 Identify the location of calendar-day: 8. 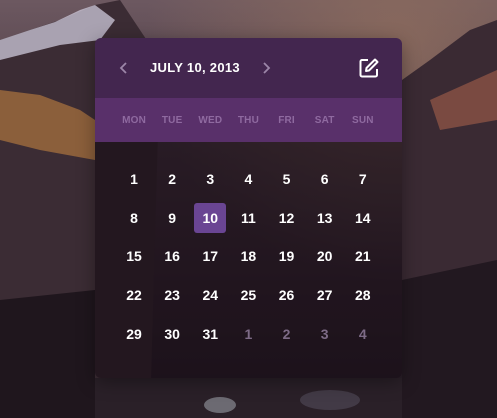
(134, 218).